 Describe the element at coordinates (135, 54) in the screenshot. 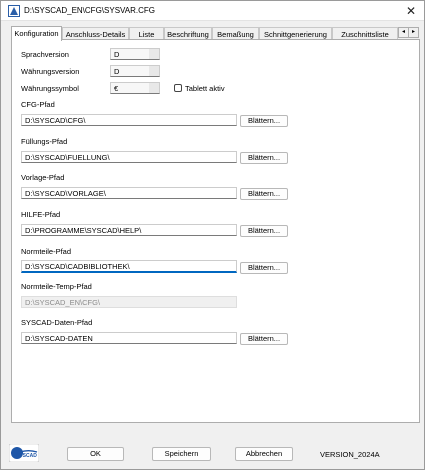

I see `sprachversion-input: D` at that location.